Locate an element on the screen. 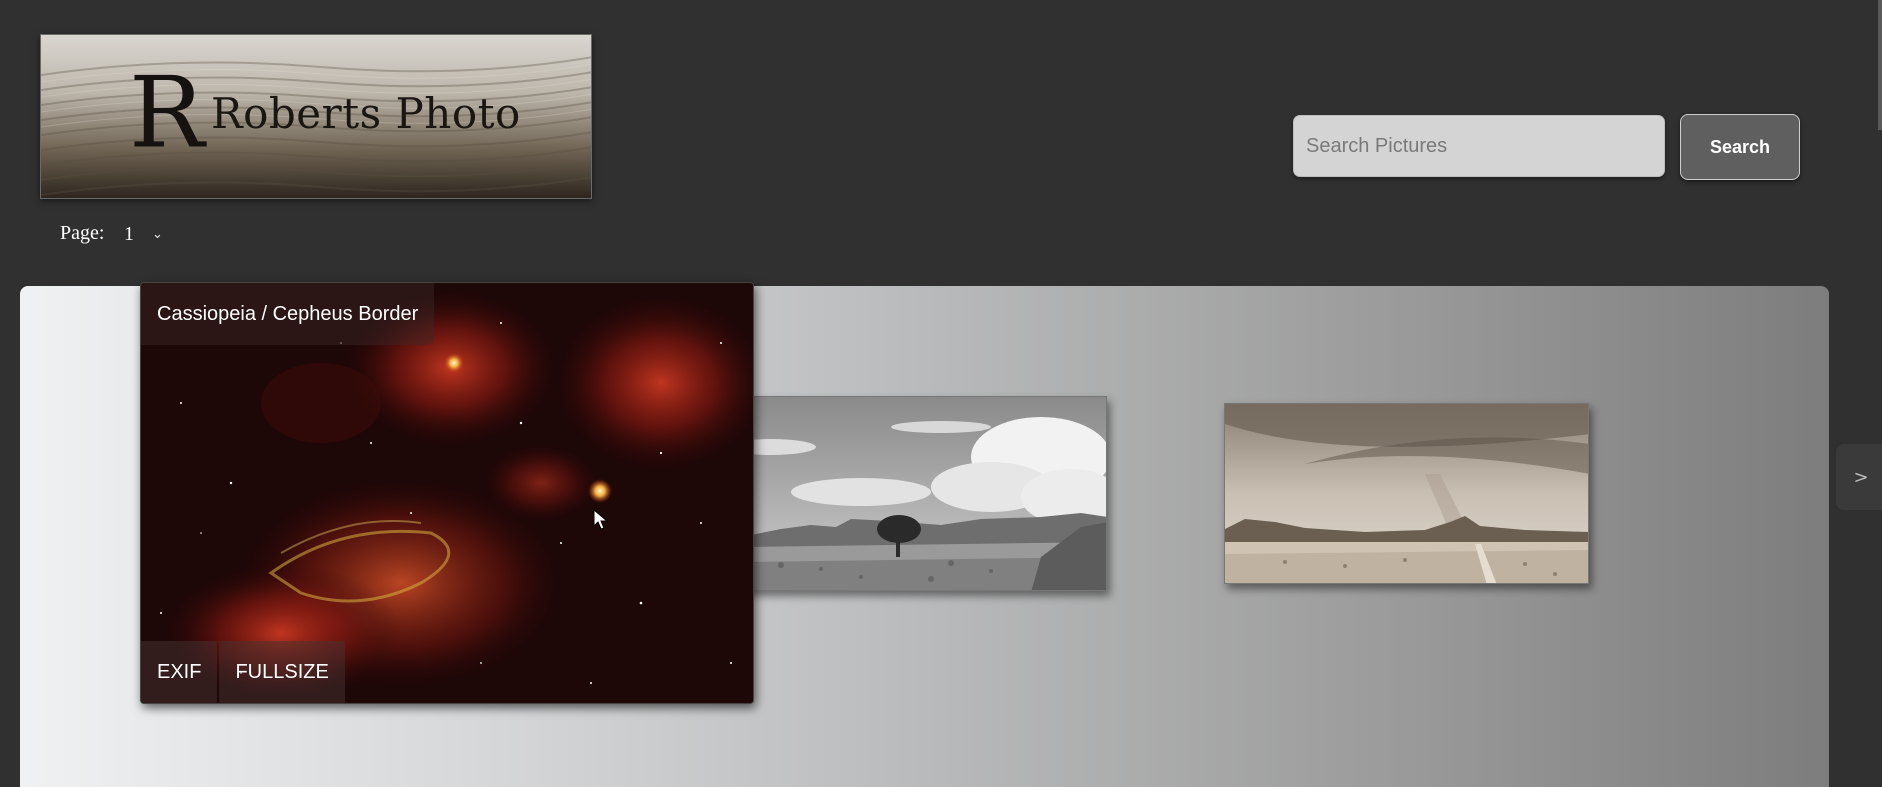 Image resolution: width=1882 pixels, height=787 pixels. chevron-right-icon: > is located at coordinates (1861, 477).